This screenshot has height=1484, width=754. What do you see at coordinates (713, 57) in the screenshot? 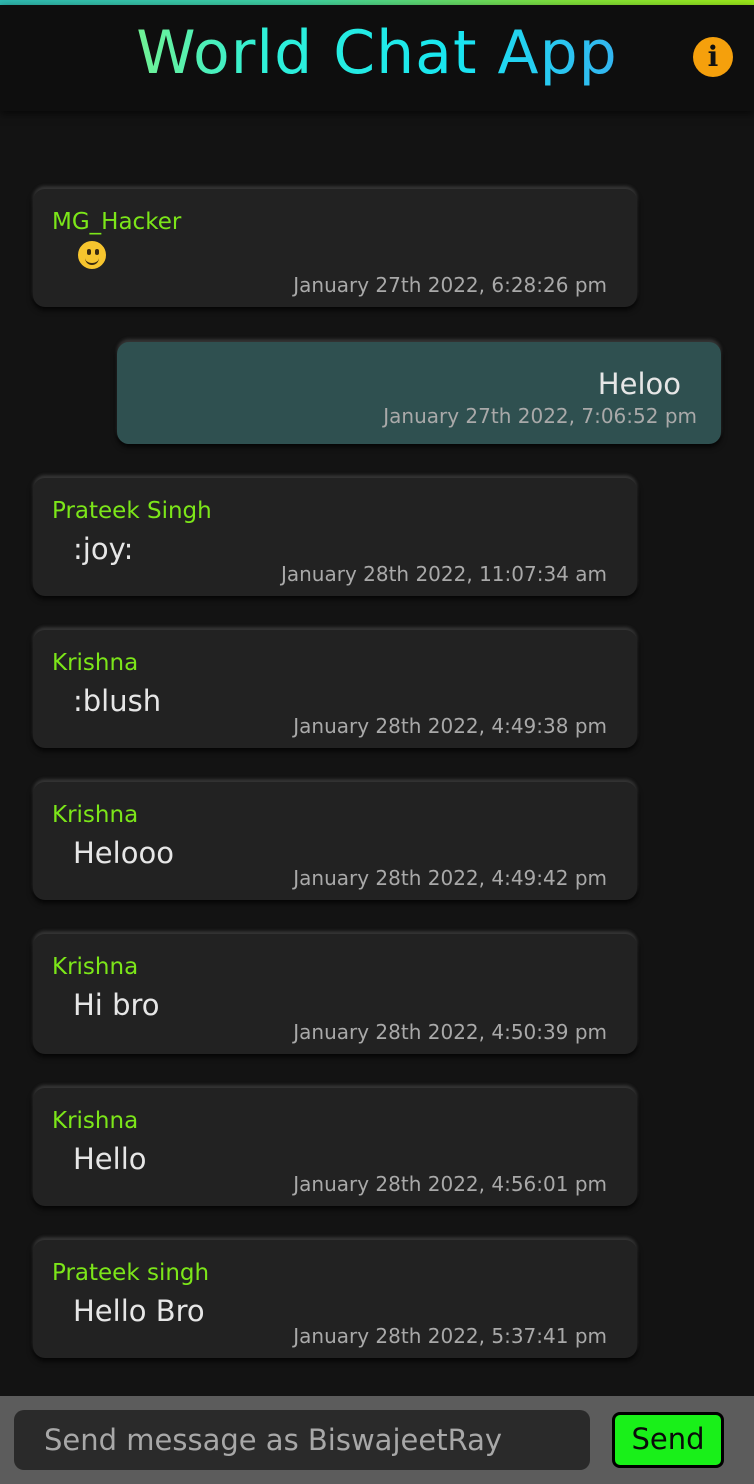
I see `info-icon: i` at bounding box center [713, 57].